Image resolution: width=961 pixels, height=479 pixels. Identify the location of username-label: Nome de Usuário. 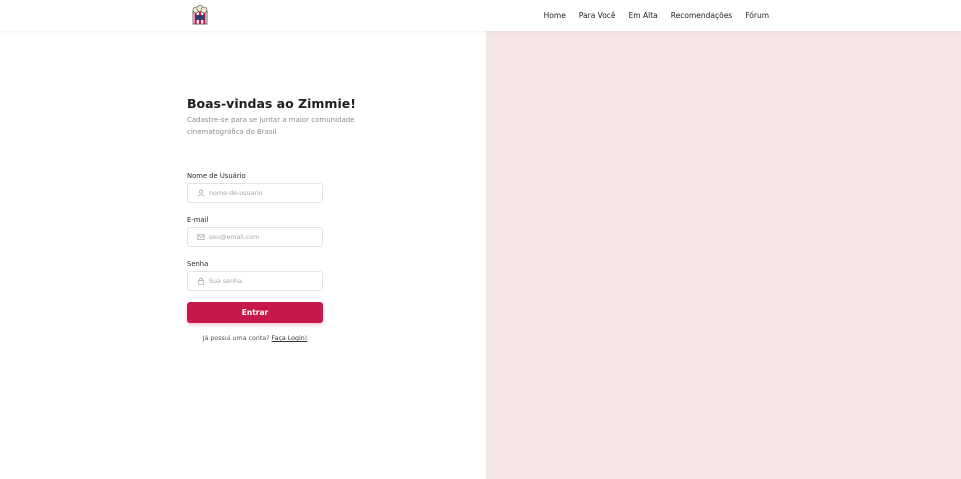
(216, 176).